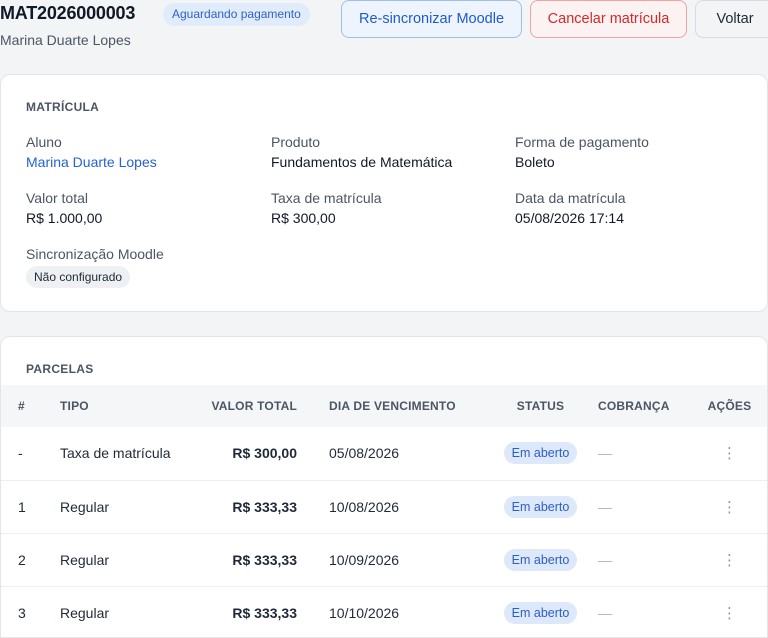 The height and width of the screenshot is (638, 768). Describe the element at coordinates (634, 406) in the screenshot. I see `column-header: COBRANÇA` at that location.